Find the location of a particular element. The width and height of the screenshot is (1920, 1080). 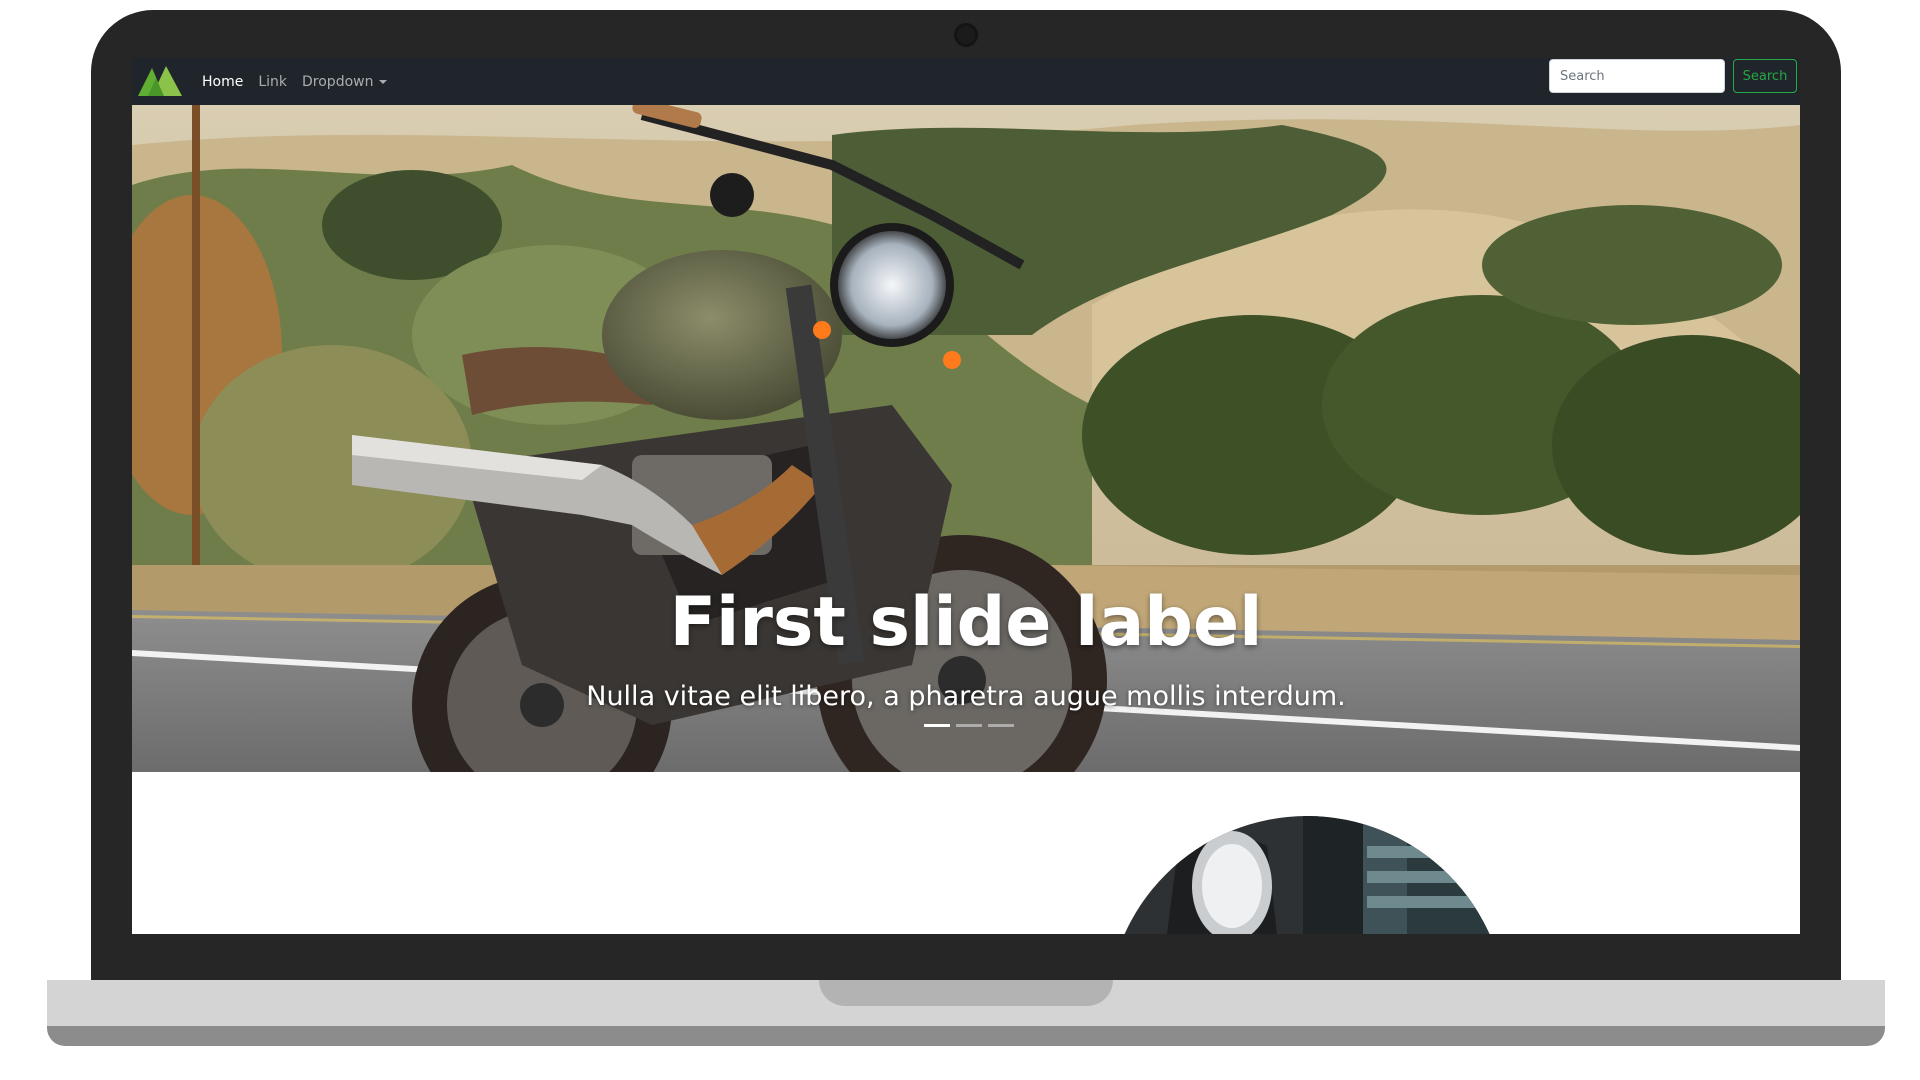

nav-link-link: Link is located at coordinates (272, 82).